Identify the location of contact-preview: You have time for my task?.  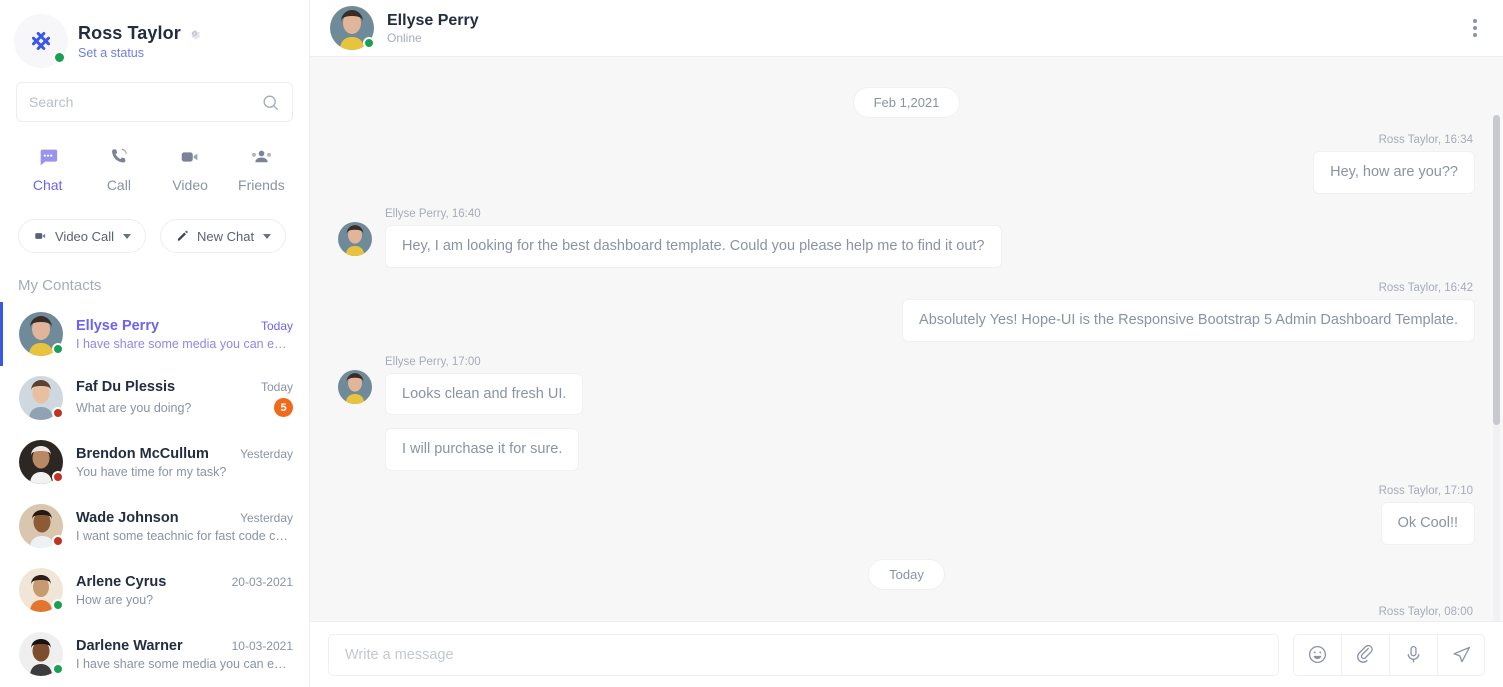
(151, 471).